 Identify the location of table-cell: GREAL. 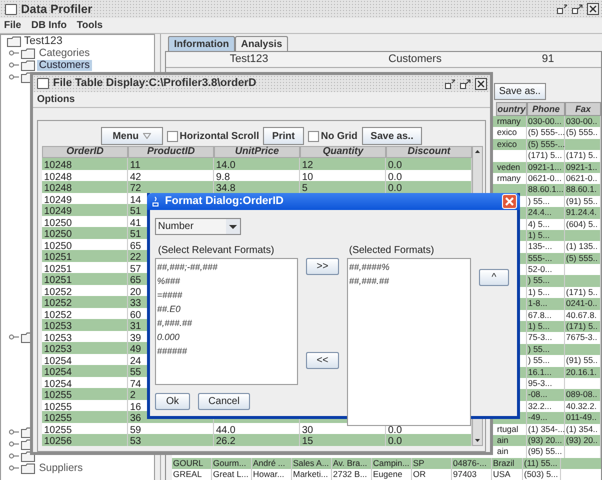
(192, 474).